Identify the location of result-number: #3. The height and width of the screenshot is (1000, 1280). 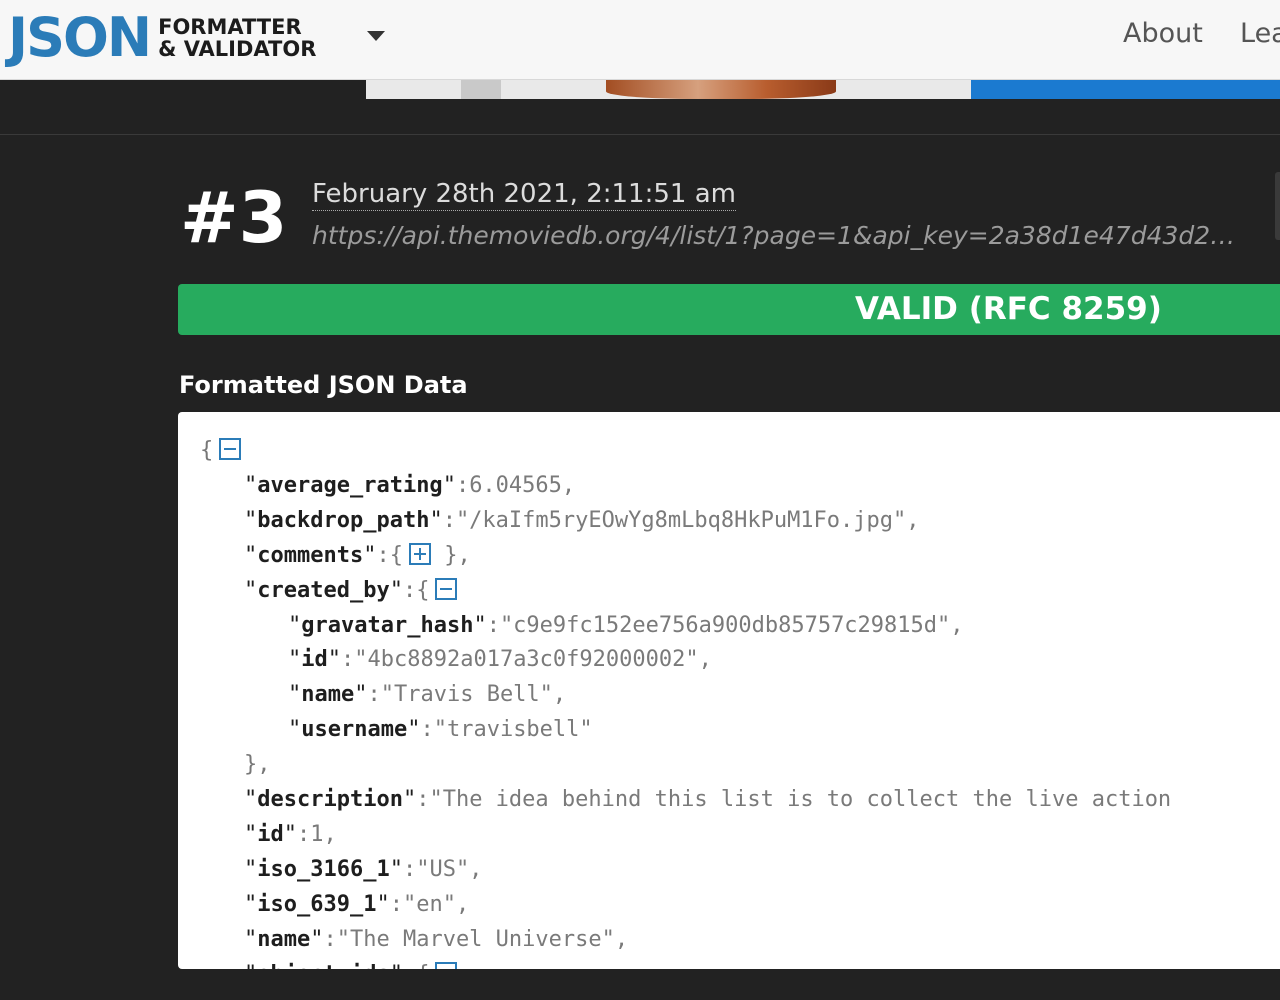
(234, 218).